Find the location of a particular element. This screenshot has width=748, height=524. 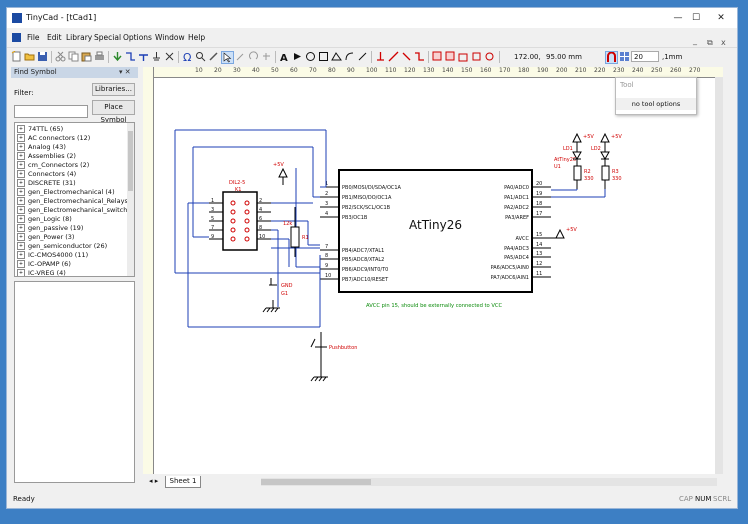

snap-magnet-icon is located at coordinates (611, 57).